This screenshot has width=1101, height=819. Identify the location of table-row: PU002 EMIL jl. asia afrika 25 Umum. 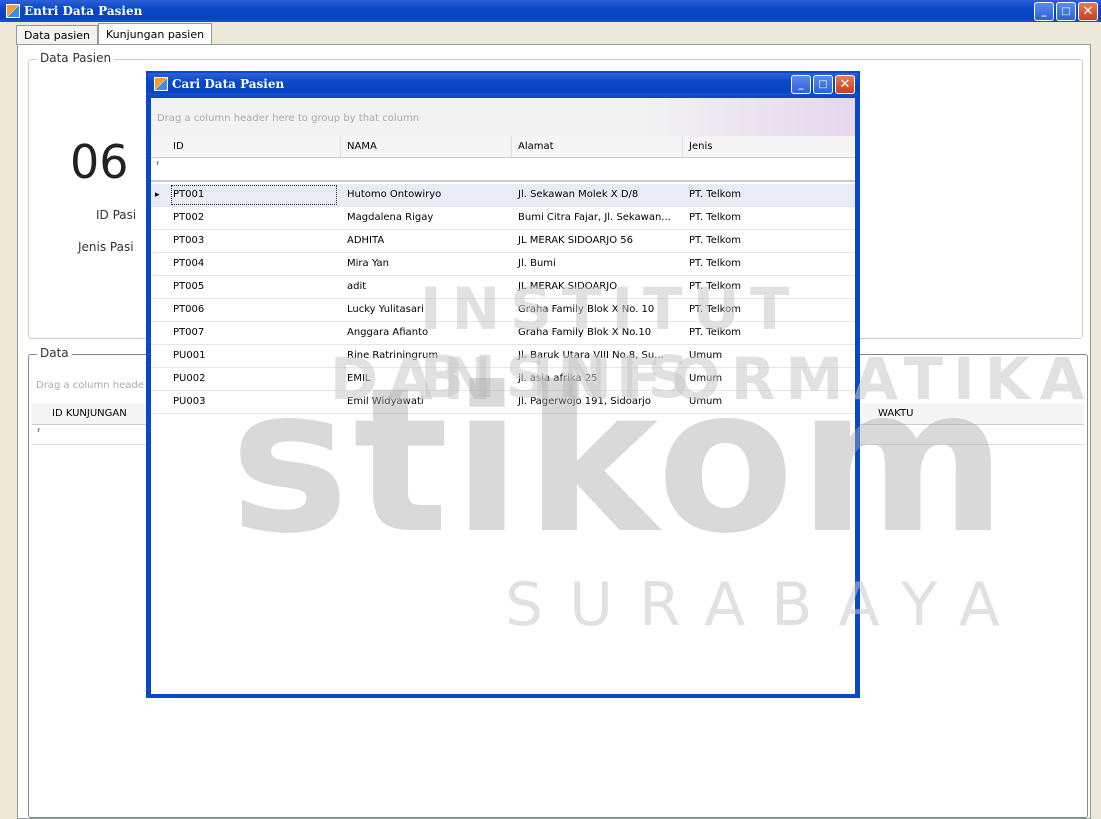
(503, 379).